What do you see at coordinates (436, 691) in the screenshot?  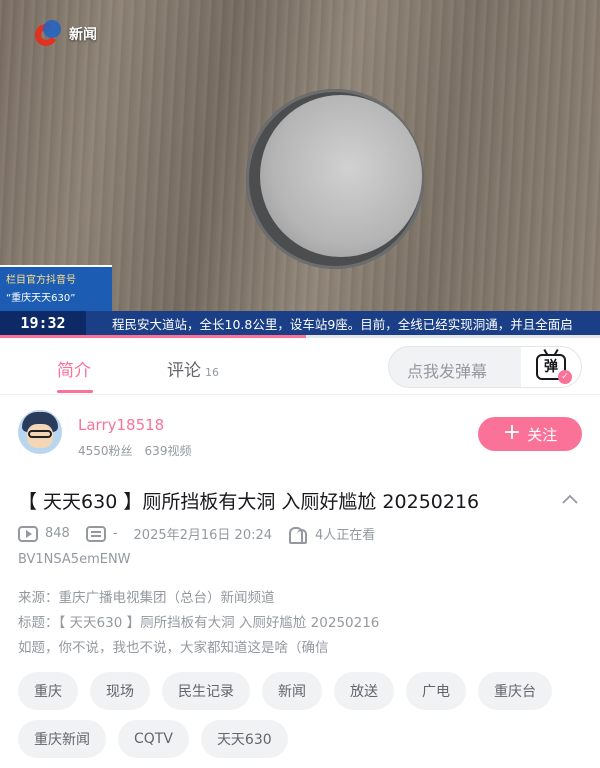 I see `tag-chip: 广电` at bounding box center [436, 691].